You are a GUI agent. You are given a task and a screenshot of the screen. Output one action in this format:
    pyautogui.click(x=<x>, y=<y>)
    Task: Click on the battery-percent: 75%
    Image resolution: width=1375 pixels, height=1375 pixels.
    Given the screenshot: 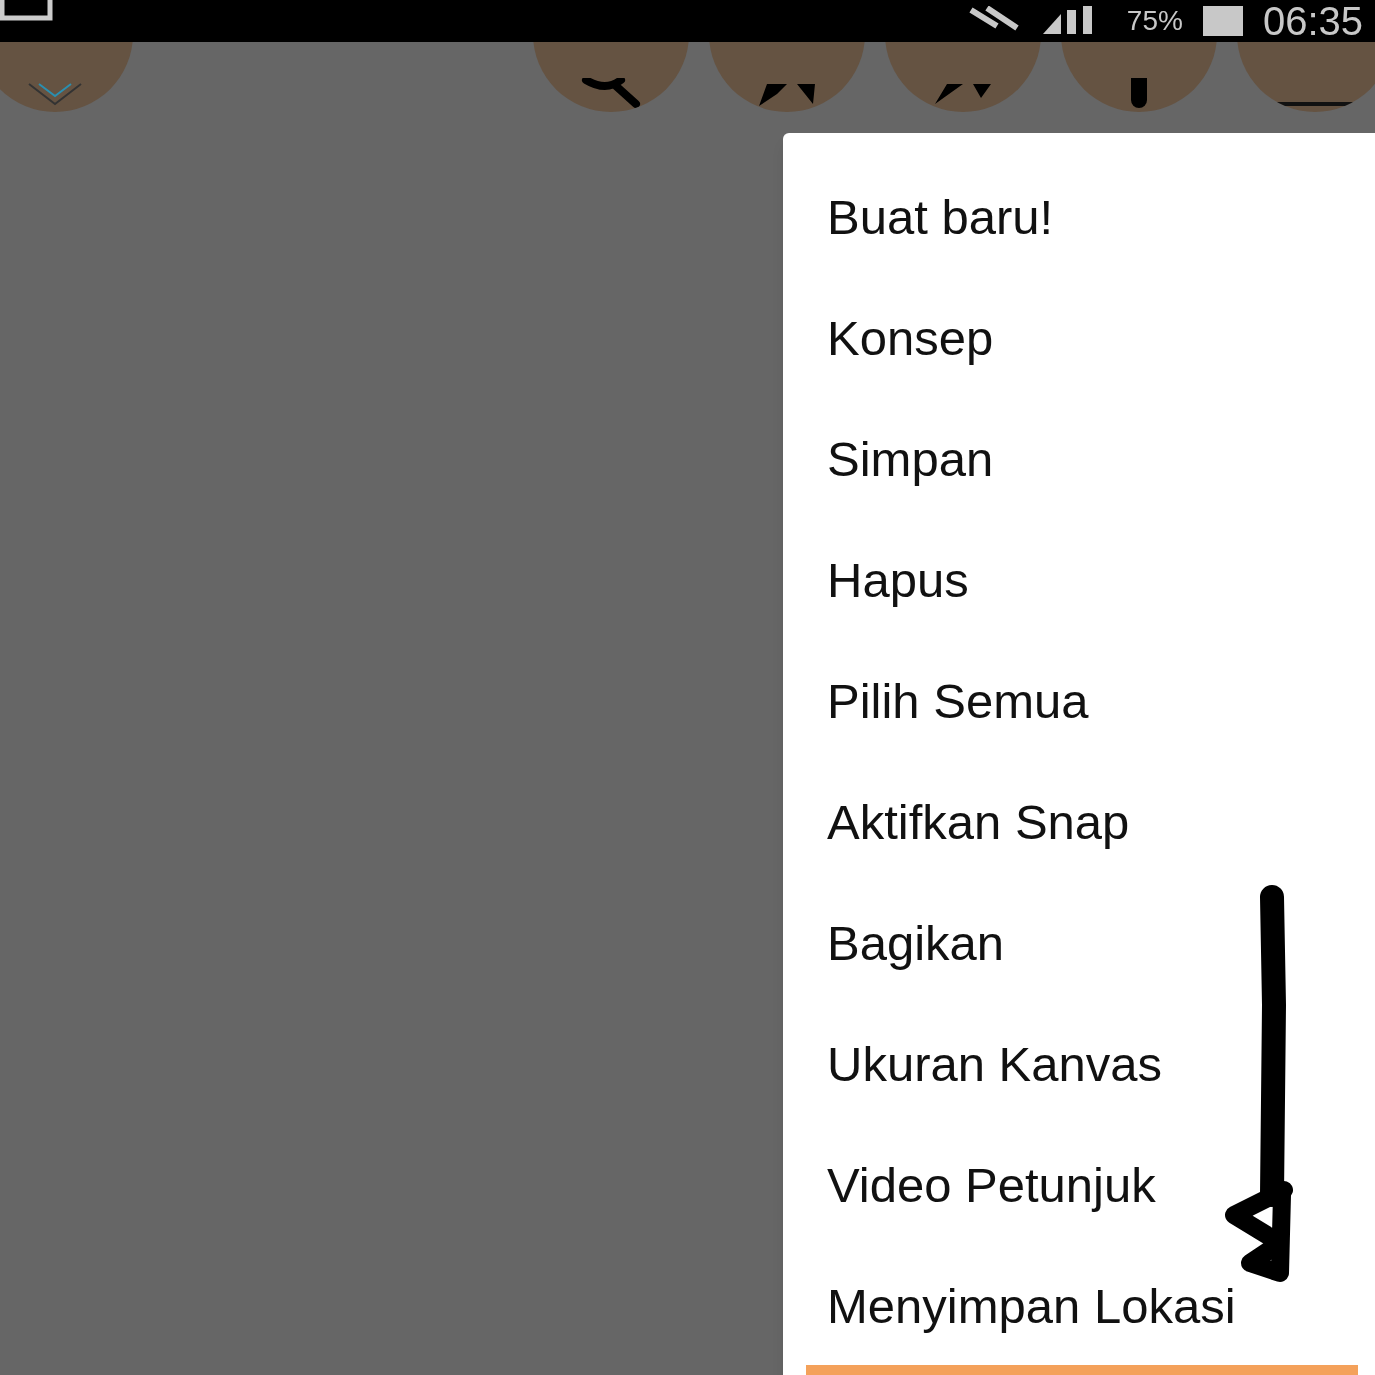 What is the action you would take?
    pyautogui.click(x=1154, y=21)
    